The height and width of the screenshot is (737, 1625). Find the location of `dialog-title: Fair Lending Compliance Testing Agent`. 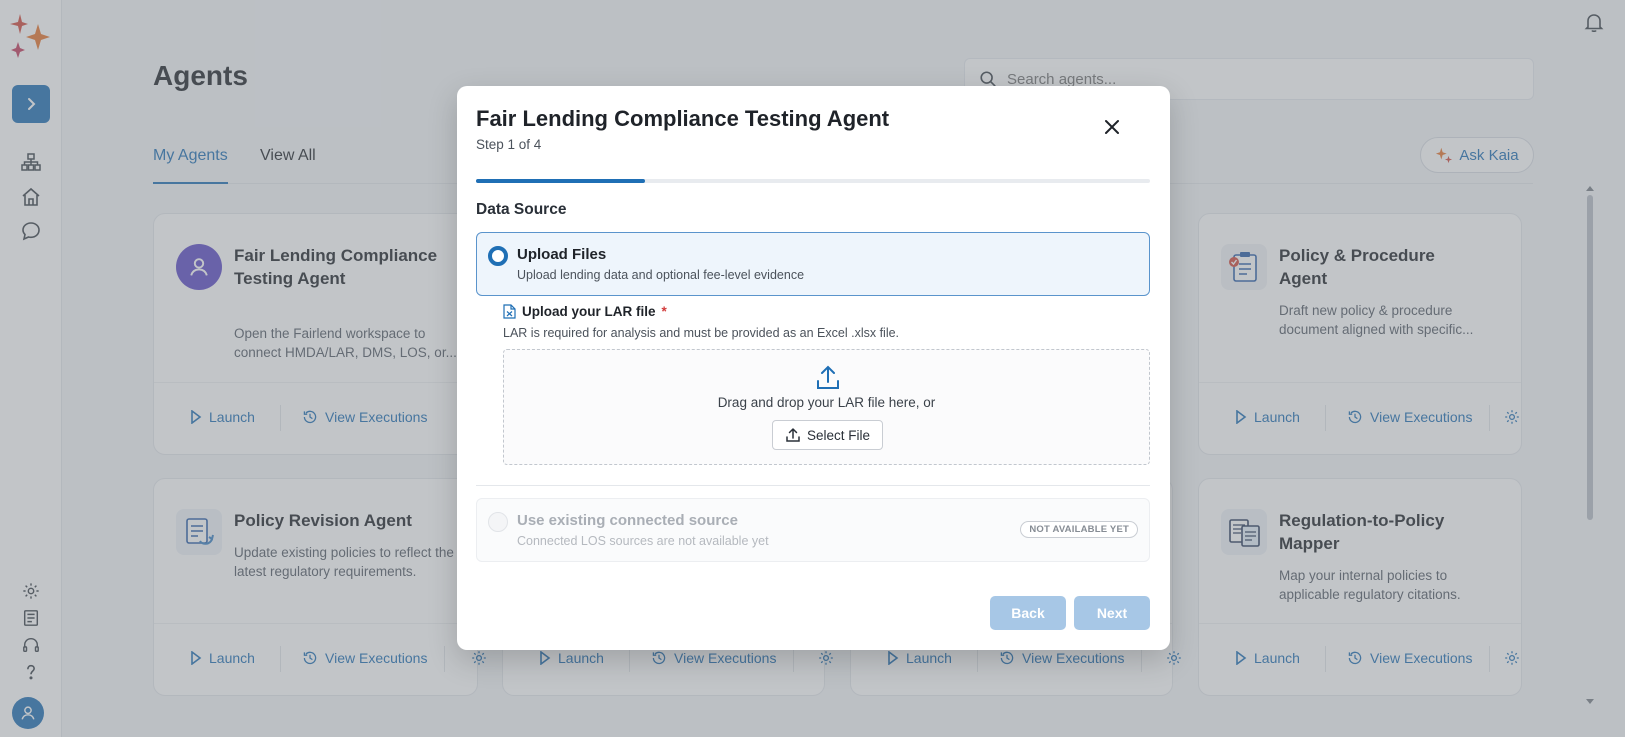

dialog-title: Fair Lending Compliance Testing Agent is located at coordinates (683, 118).